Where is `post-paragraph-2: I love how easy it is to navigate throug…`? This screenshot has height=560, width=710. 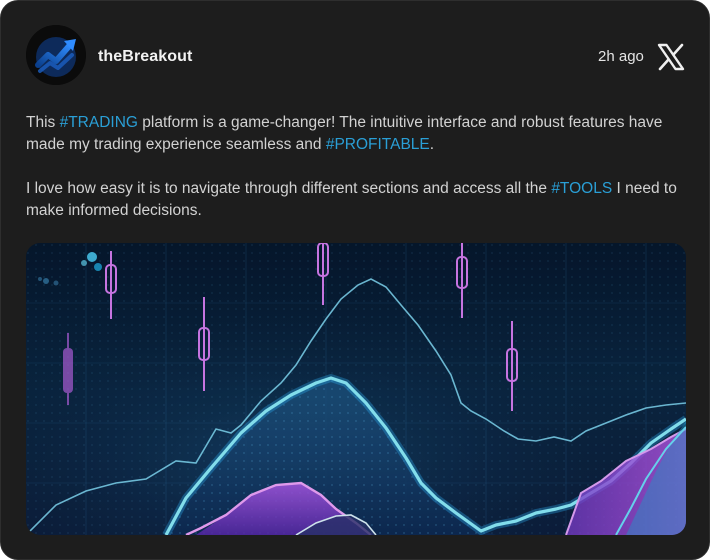 post-paragraph-2: I love how easy it is to navigate throug… is located at coordinates (356, 200).